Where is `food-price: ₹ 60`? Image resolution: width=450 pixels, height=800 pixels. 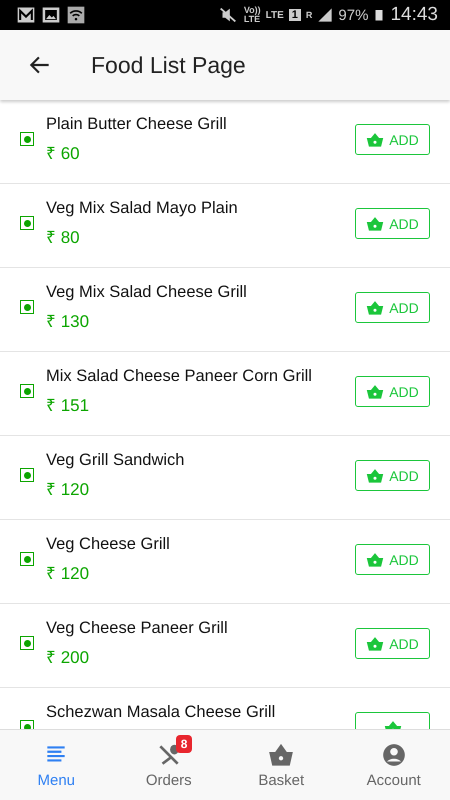 food-price: ₹ 60 is located at coordinates (63, 153).